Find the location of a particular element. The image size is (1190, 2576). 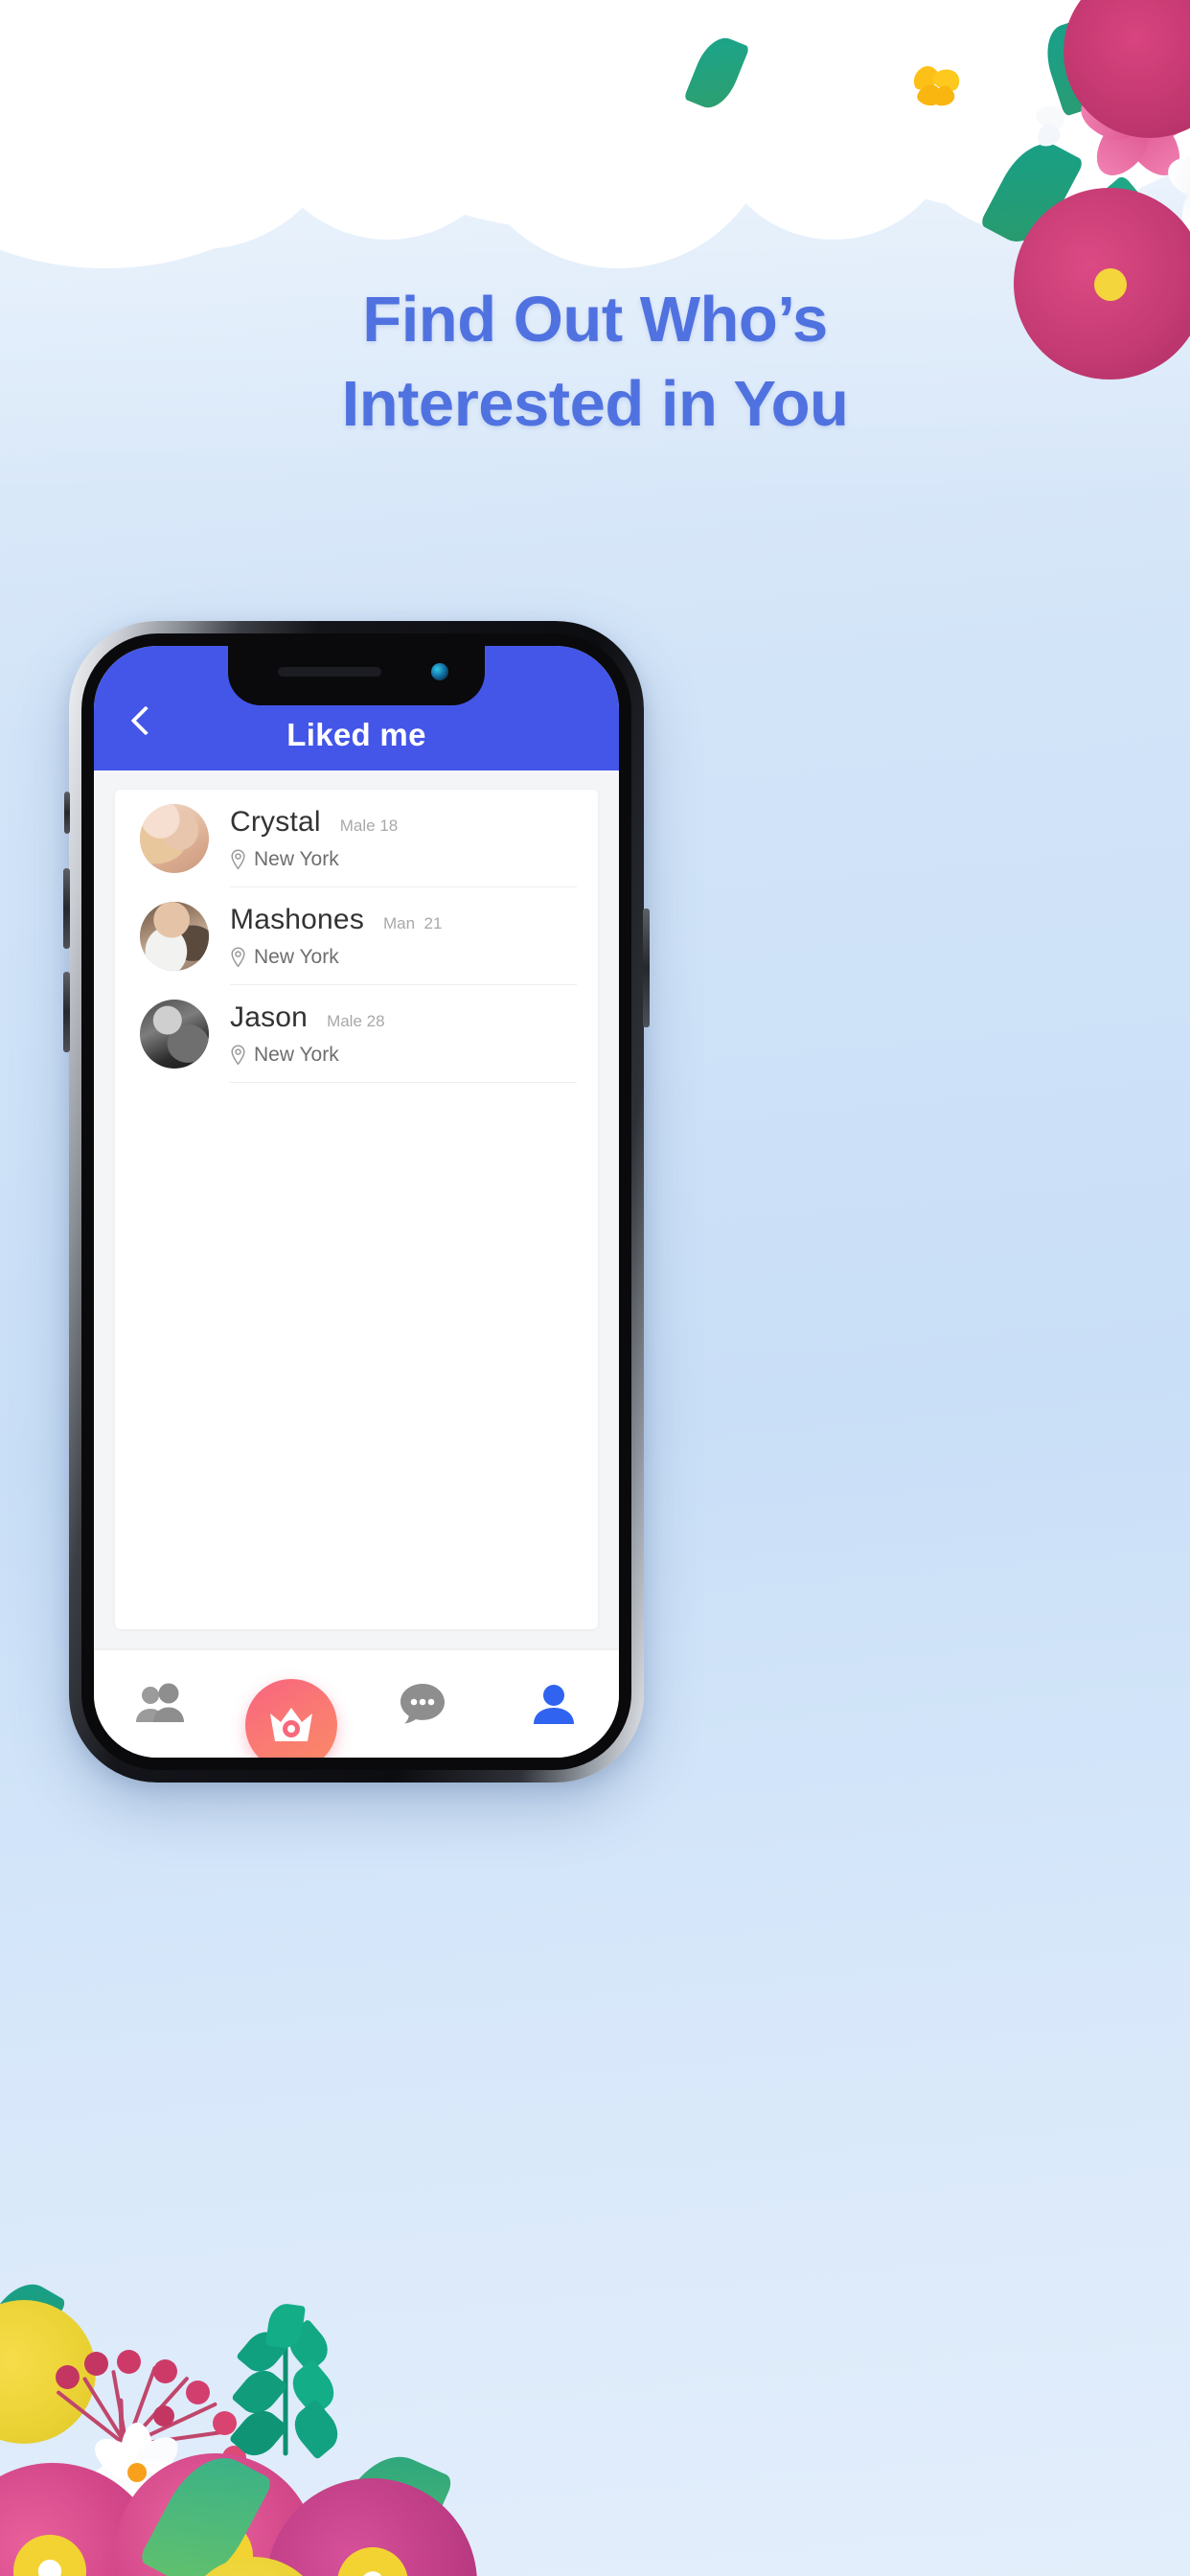

name-line: Crystal Male 18 is located at coordinates (414, 822).